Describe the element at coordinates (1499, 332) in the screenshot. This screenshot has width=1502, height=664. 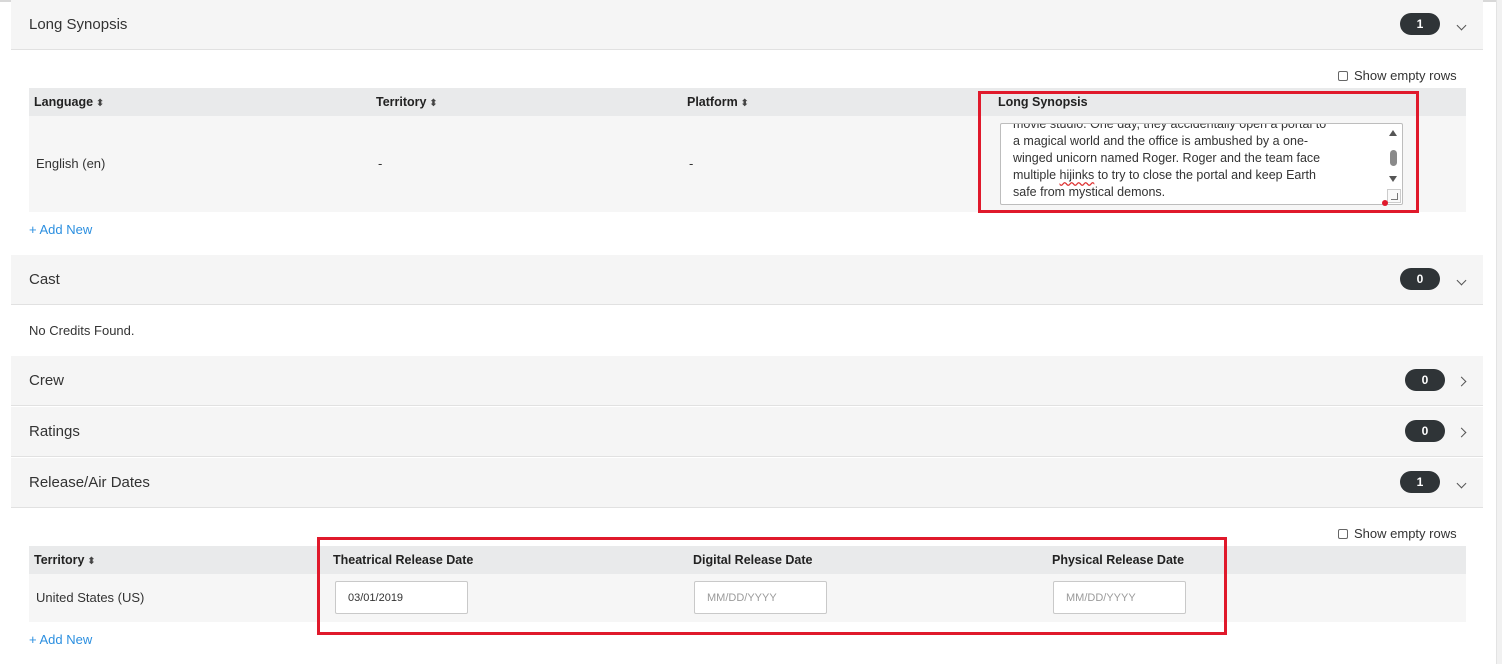
I see `page-scrollbar` at that location.